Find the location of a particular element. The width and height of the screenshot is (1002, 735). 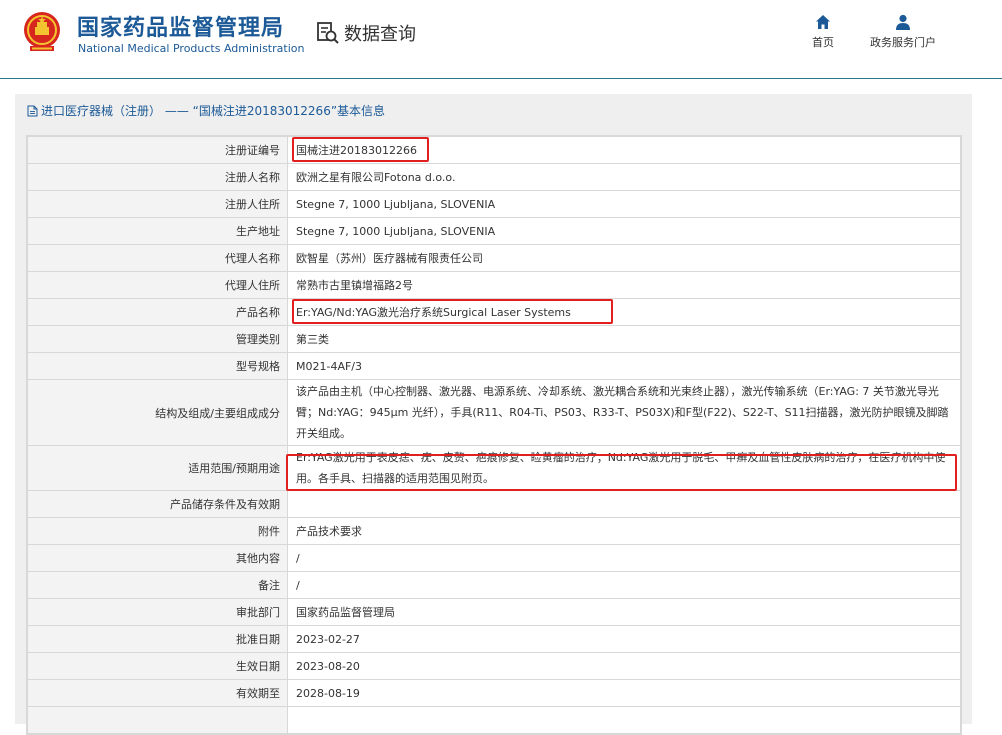

table-row: 注册人名称 欧洲之星有限公司Fotona d.o.o. is located at coordinates (494, 177).